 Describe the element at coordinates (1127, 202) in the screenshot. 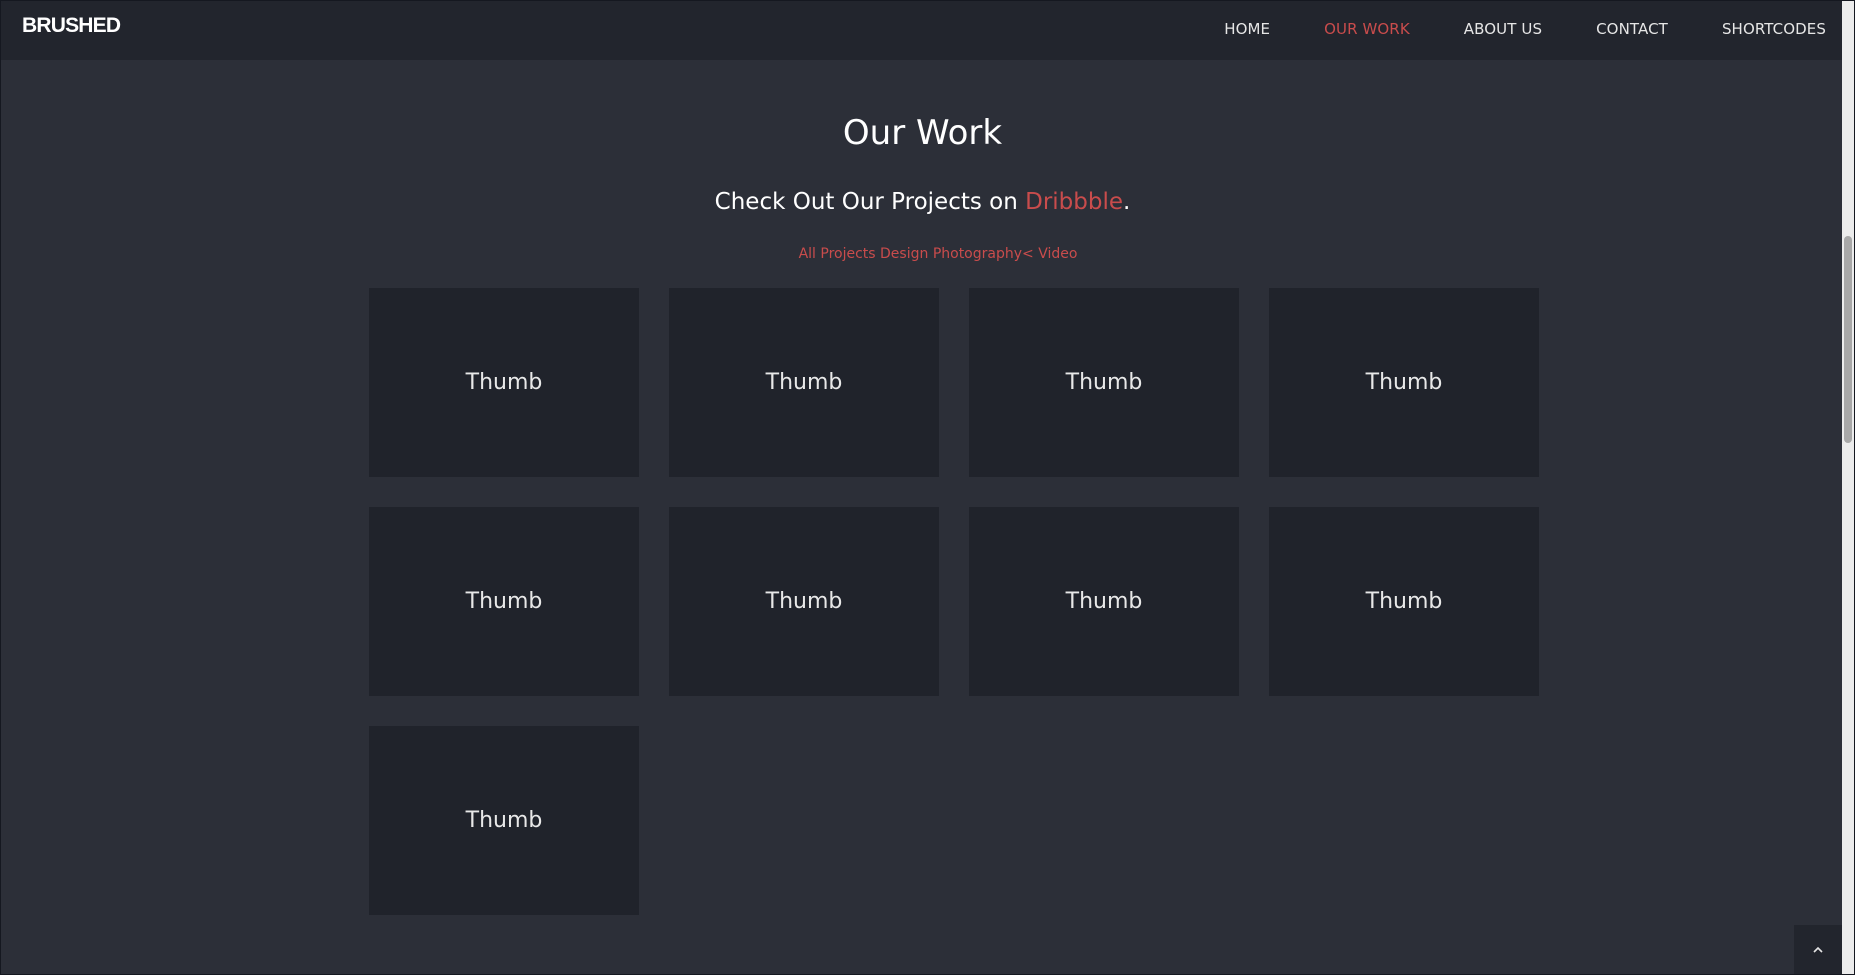

I see `subtitle-period: .` at that location.